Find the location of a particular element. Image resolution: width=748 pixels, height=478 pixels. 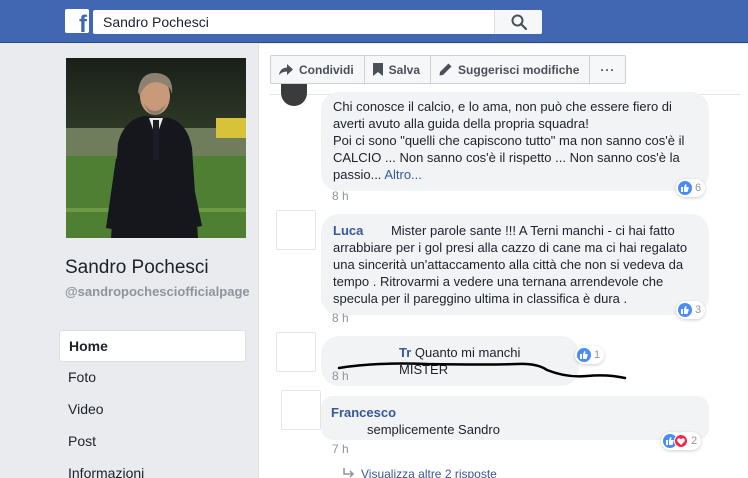

more-options-button: ··· is located at coordinates (608, 69).